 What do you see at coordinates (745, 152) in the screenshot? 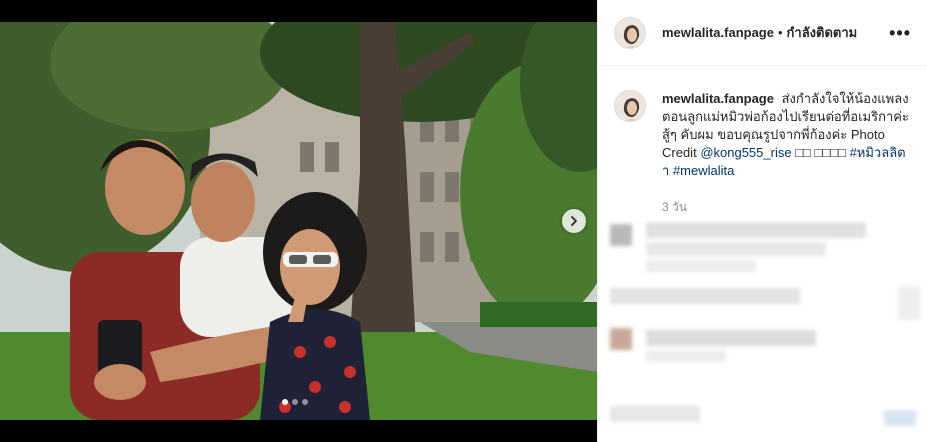
I see `mention-link: @kong555_rise` at bounding box center [745, 152].